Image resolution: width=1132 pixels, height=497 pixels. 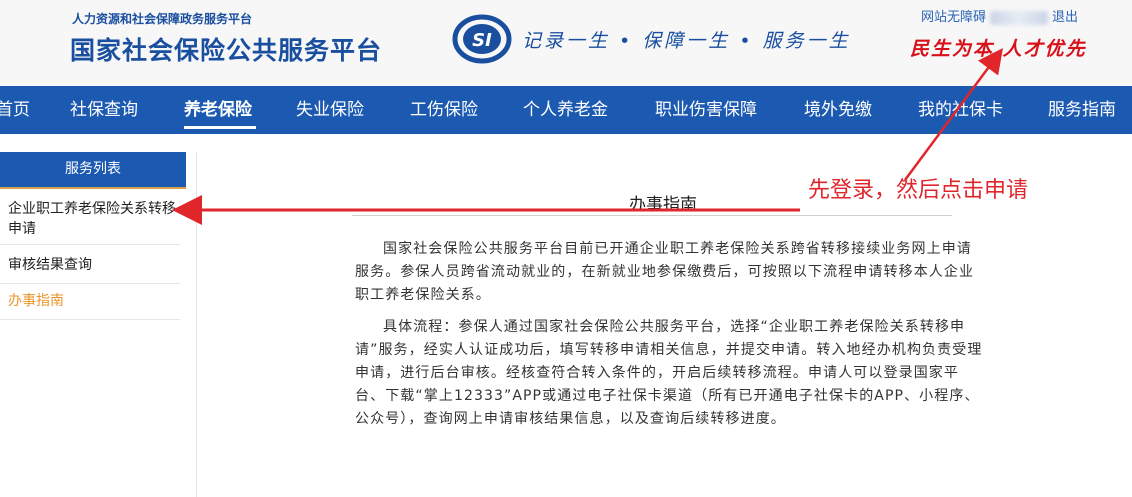 What do you see at coordinates (94, 265) in the screenshot?
I see `sidebar-item-review-result-query: 审核结果查询` at bounding box center [94, 265].